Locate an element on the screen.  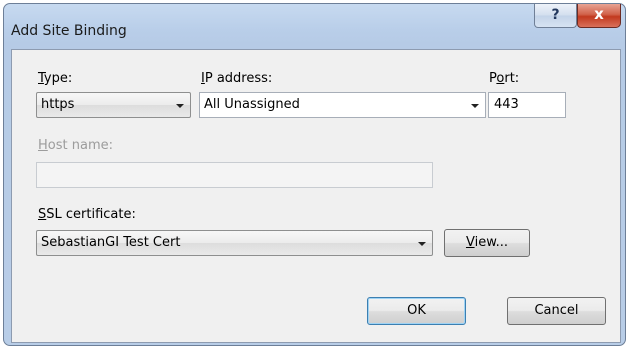
ip-address-label-text: P address: is located at coordinates (238, 78).